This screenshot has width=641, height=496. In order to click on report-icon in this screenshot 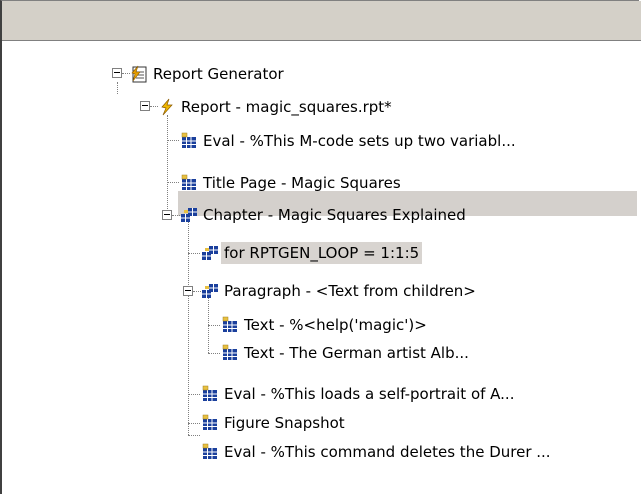, I will do `click(167, 107)`.